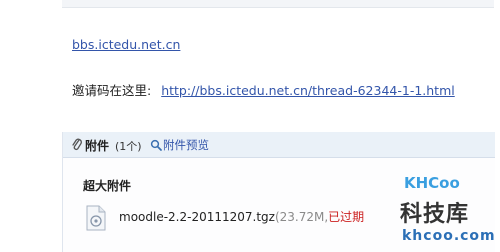  Describe the element at coordinates (77, 144) in the screenshot. I see `paperclip-icon` at that location.